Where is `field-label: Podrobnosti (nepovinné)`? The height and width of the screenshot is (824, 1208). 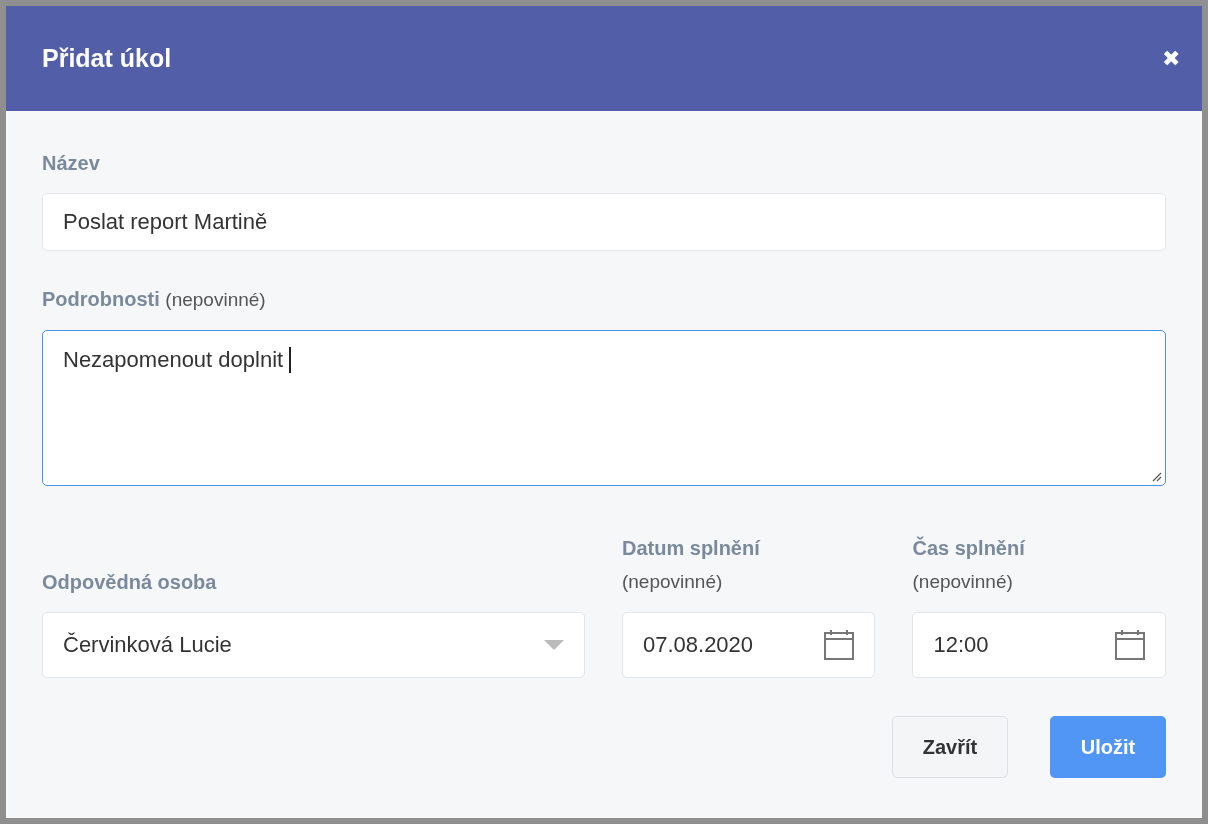
field-label: Podrobnosti (nepovinné) is located at coordinates (154, 299).